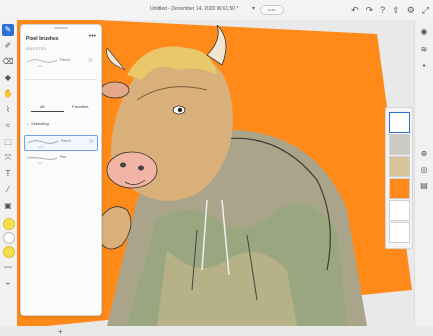  Describe the element at coordinates (396, 10) in the screenshot. I see `share-icon: ⇪` at that location.